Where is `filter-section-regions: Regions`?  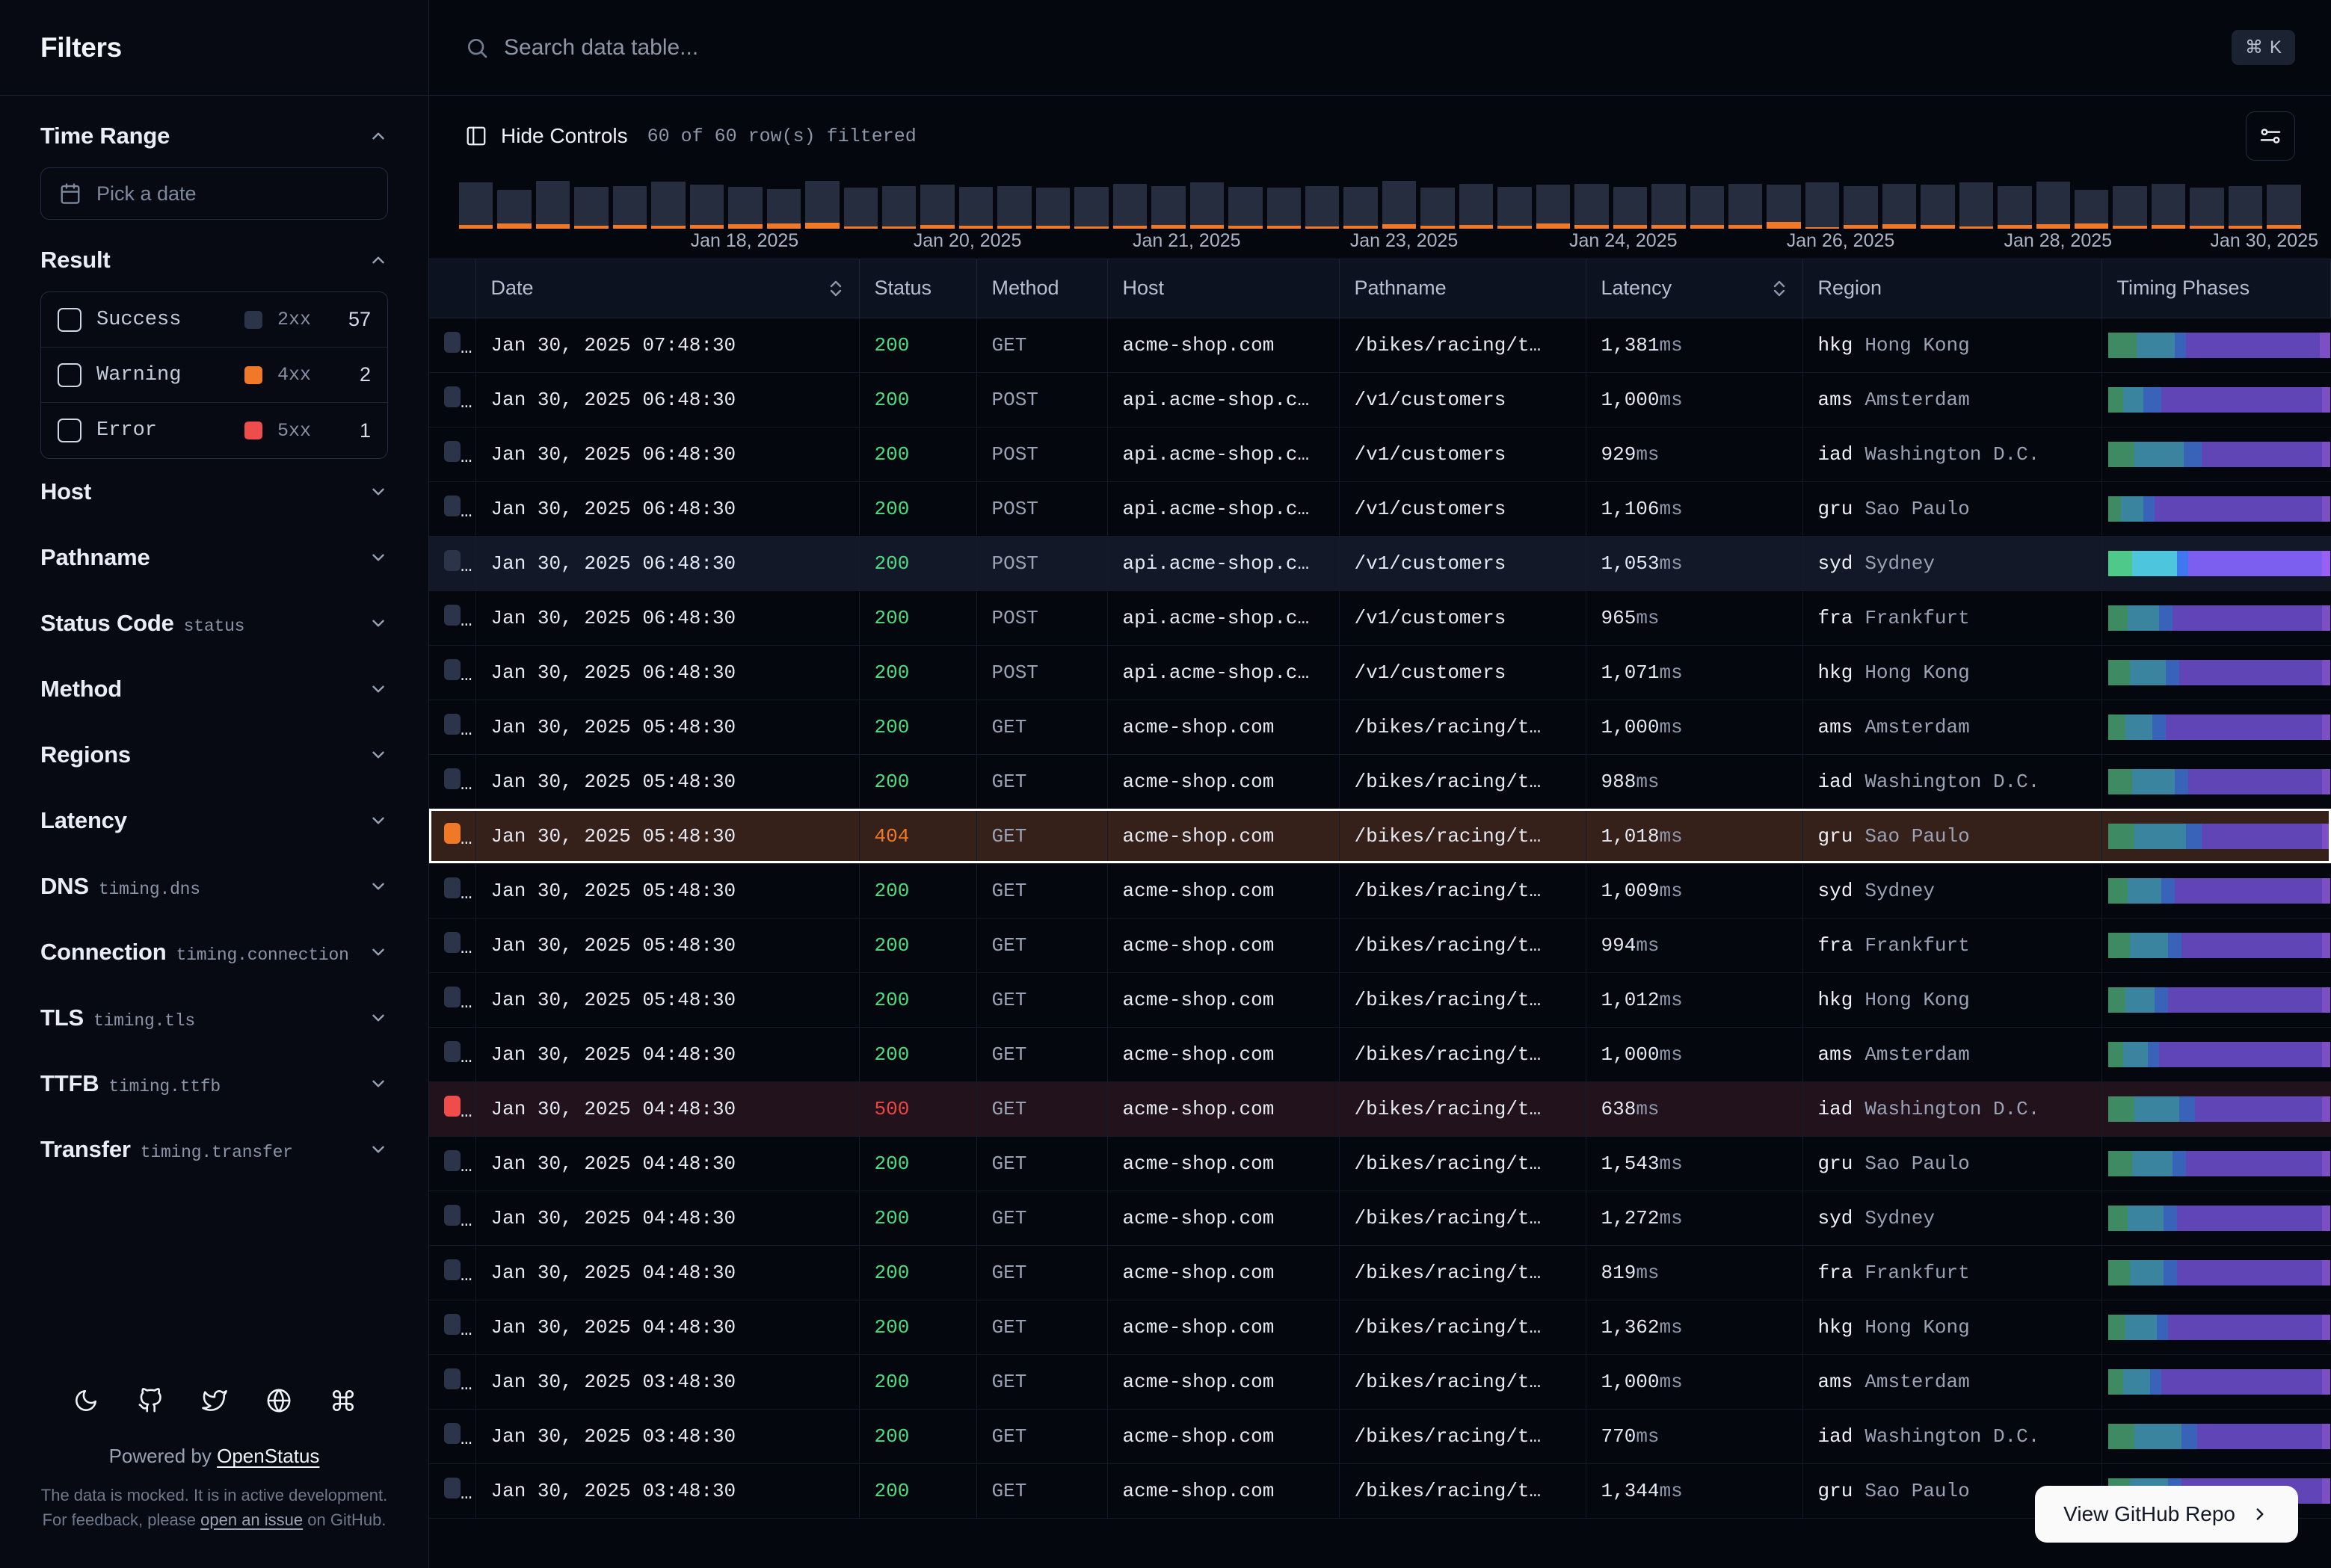 filter-section-regions: Regions is located at coordinates (214, 755).